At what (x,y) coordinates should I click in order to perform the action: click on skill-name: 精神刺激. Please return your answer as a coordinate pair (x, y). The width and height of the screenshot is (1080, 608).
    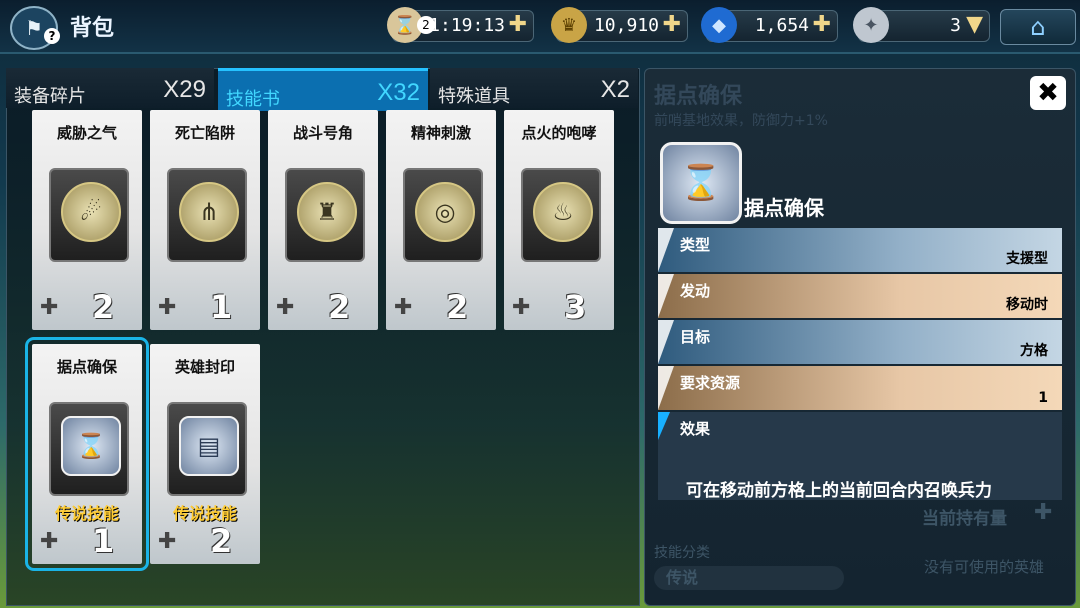
    Looking at the image, I should click on (440, 133).